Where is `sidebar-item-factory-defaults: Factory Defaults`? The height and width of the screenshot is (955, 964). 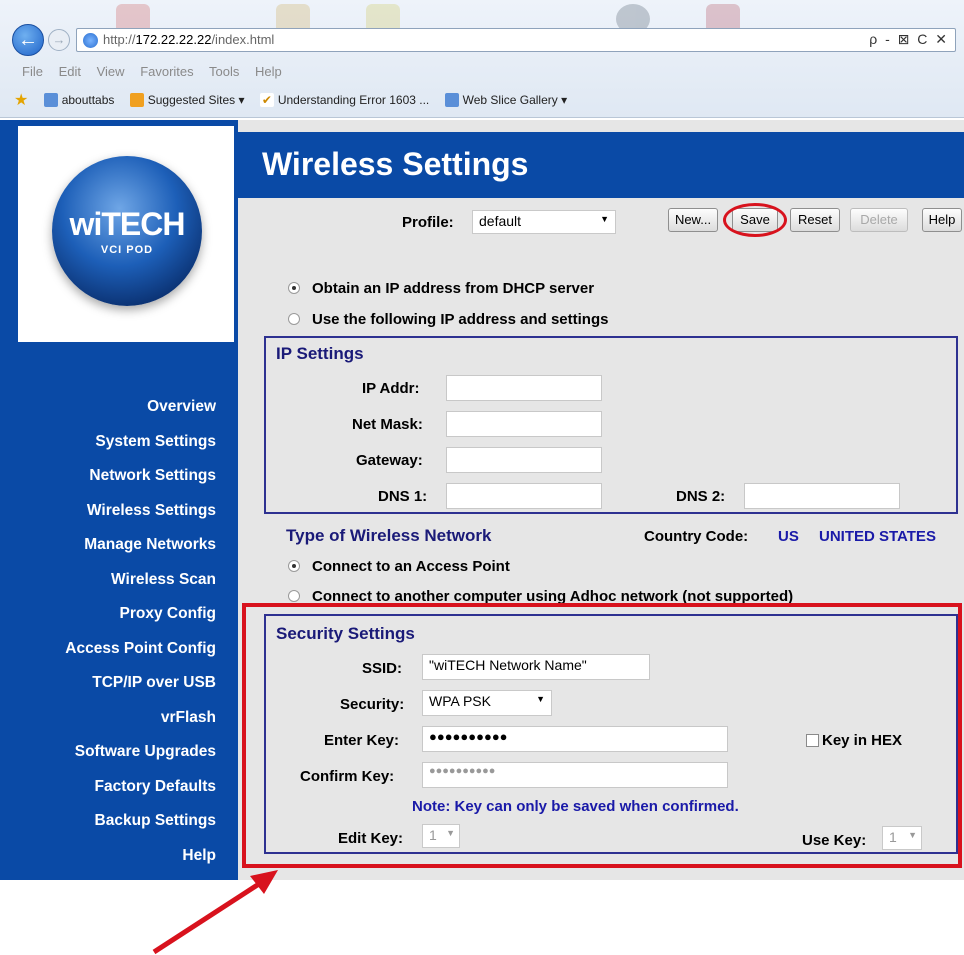
sidebar-item-factory-defaults: Factory Defaults is located at coordinates (113, 787).